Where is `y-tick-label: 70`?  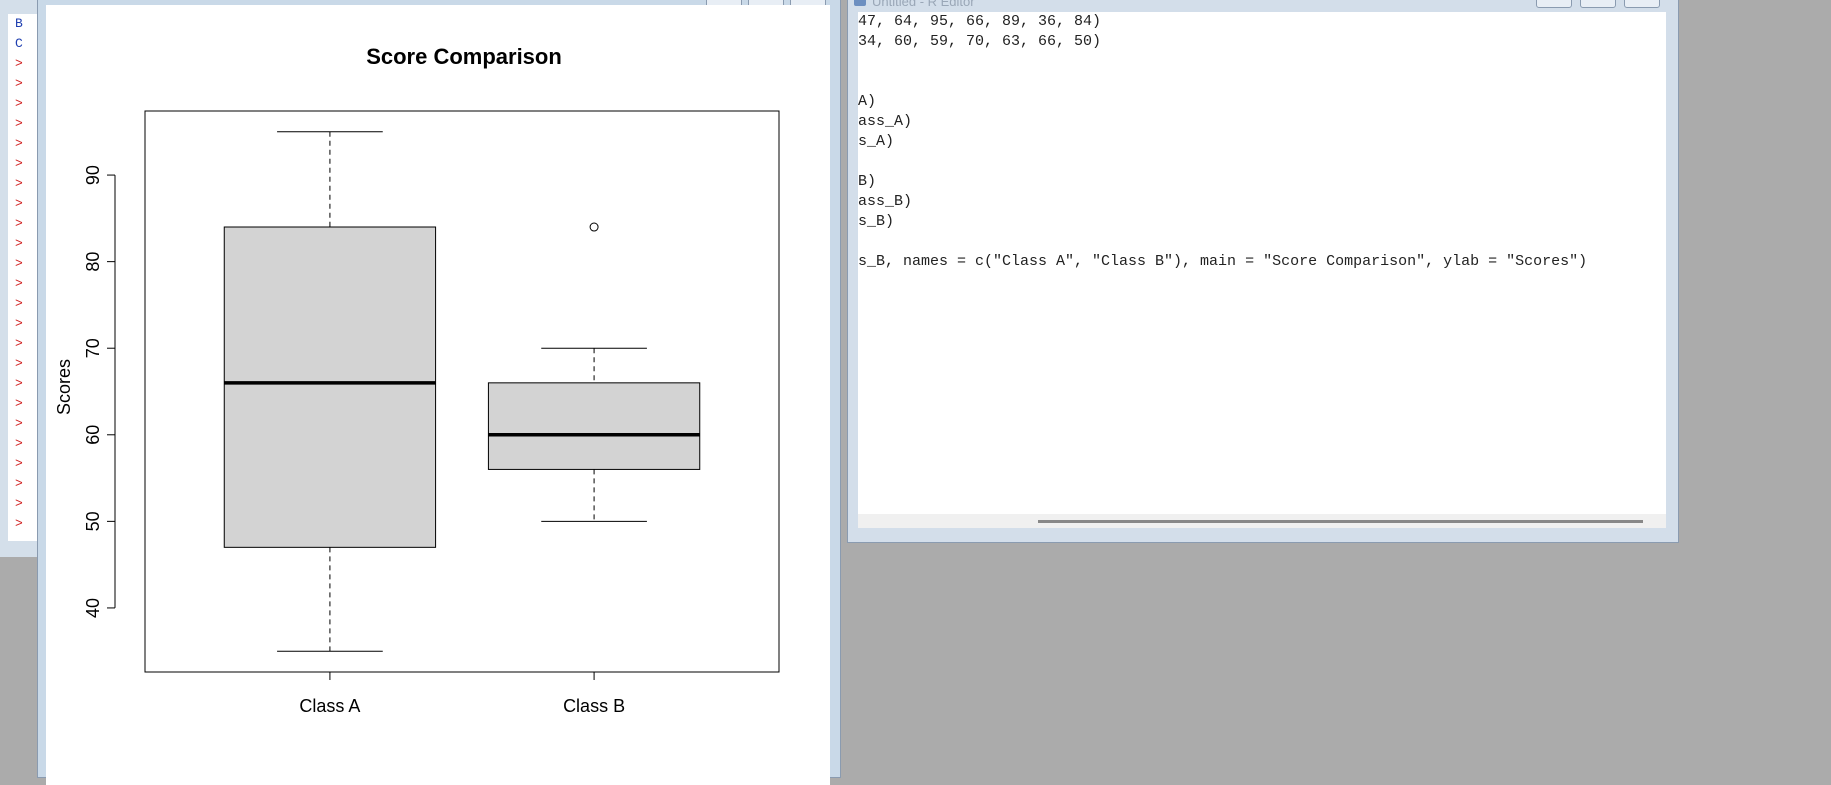
y-tick-label: 70 is located at coordinates (93, 348).